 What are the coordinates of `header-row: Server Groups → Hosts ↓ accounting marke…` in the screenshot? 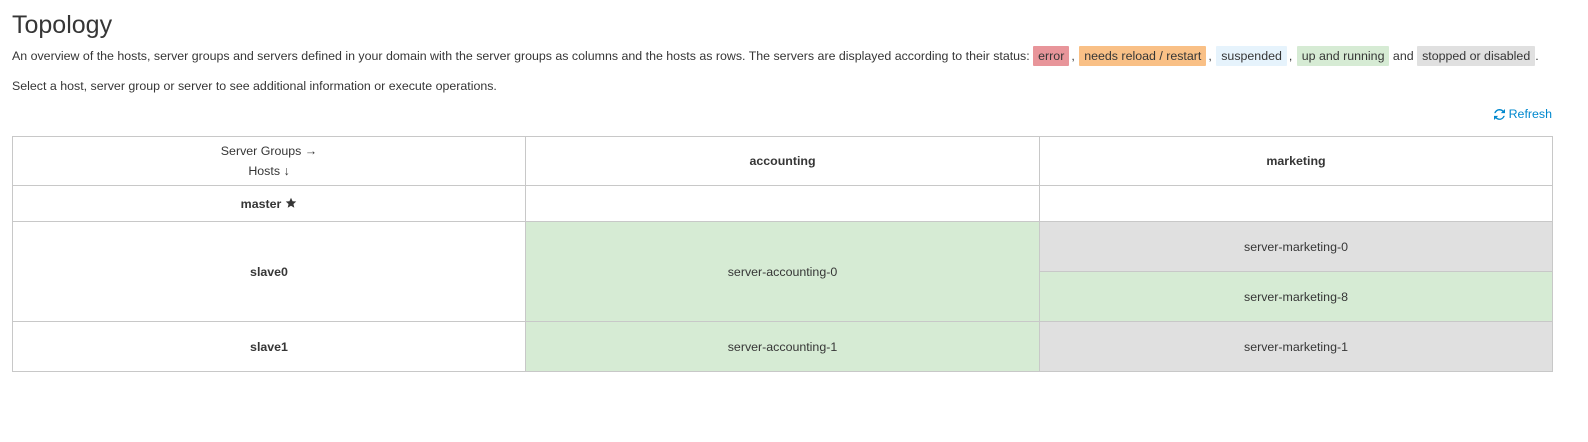 It's located at (782, 161).